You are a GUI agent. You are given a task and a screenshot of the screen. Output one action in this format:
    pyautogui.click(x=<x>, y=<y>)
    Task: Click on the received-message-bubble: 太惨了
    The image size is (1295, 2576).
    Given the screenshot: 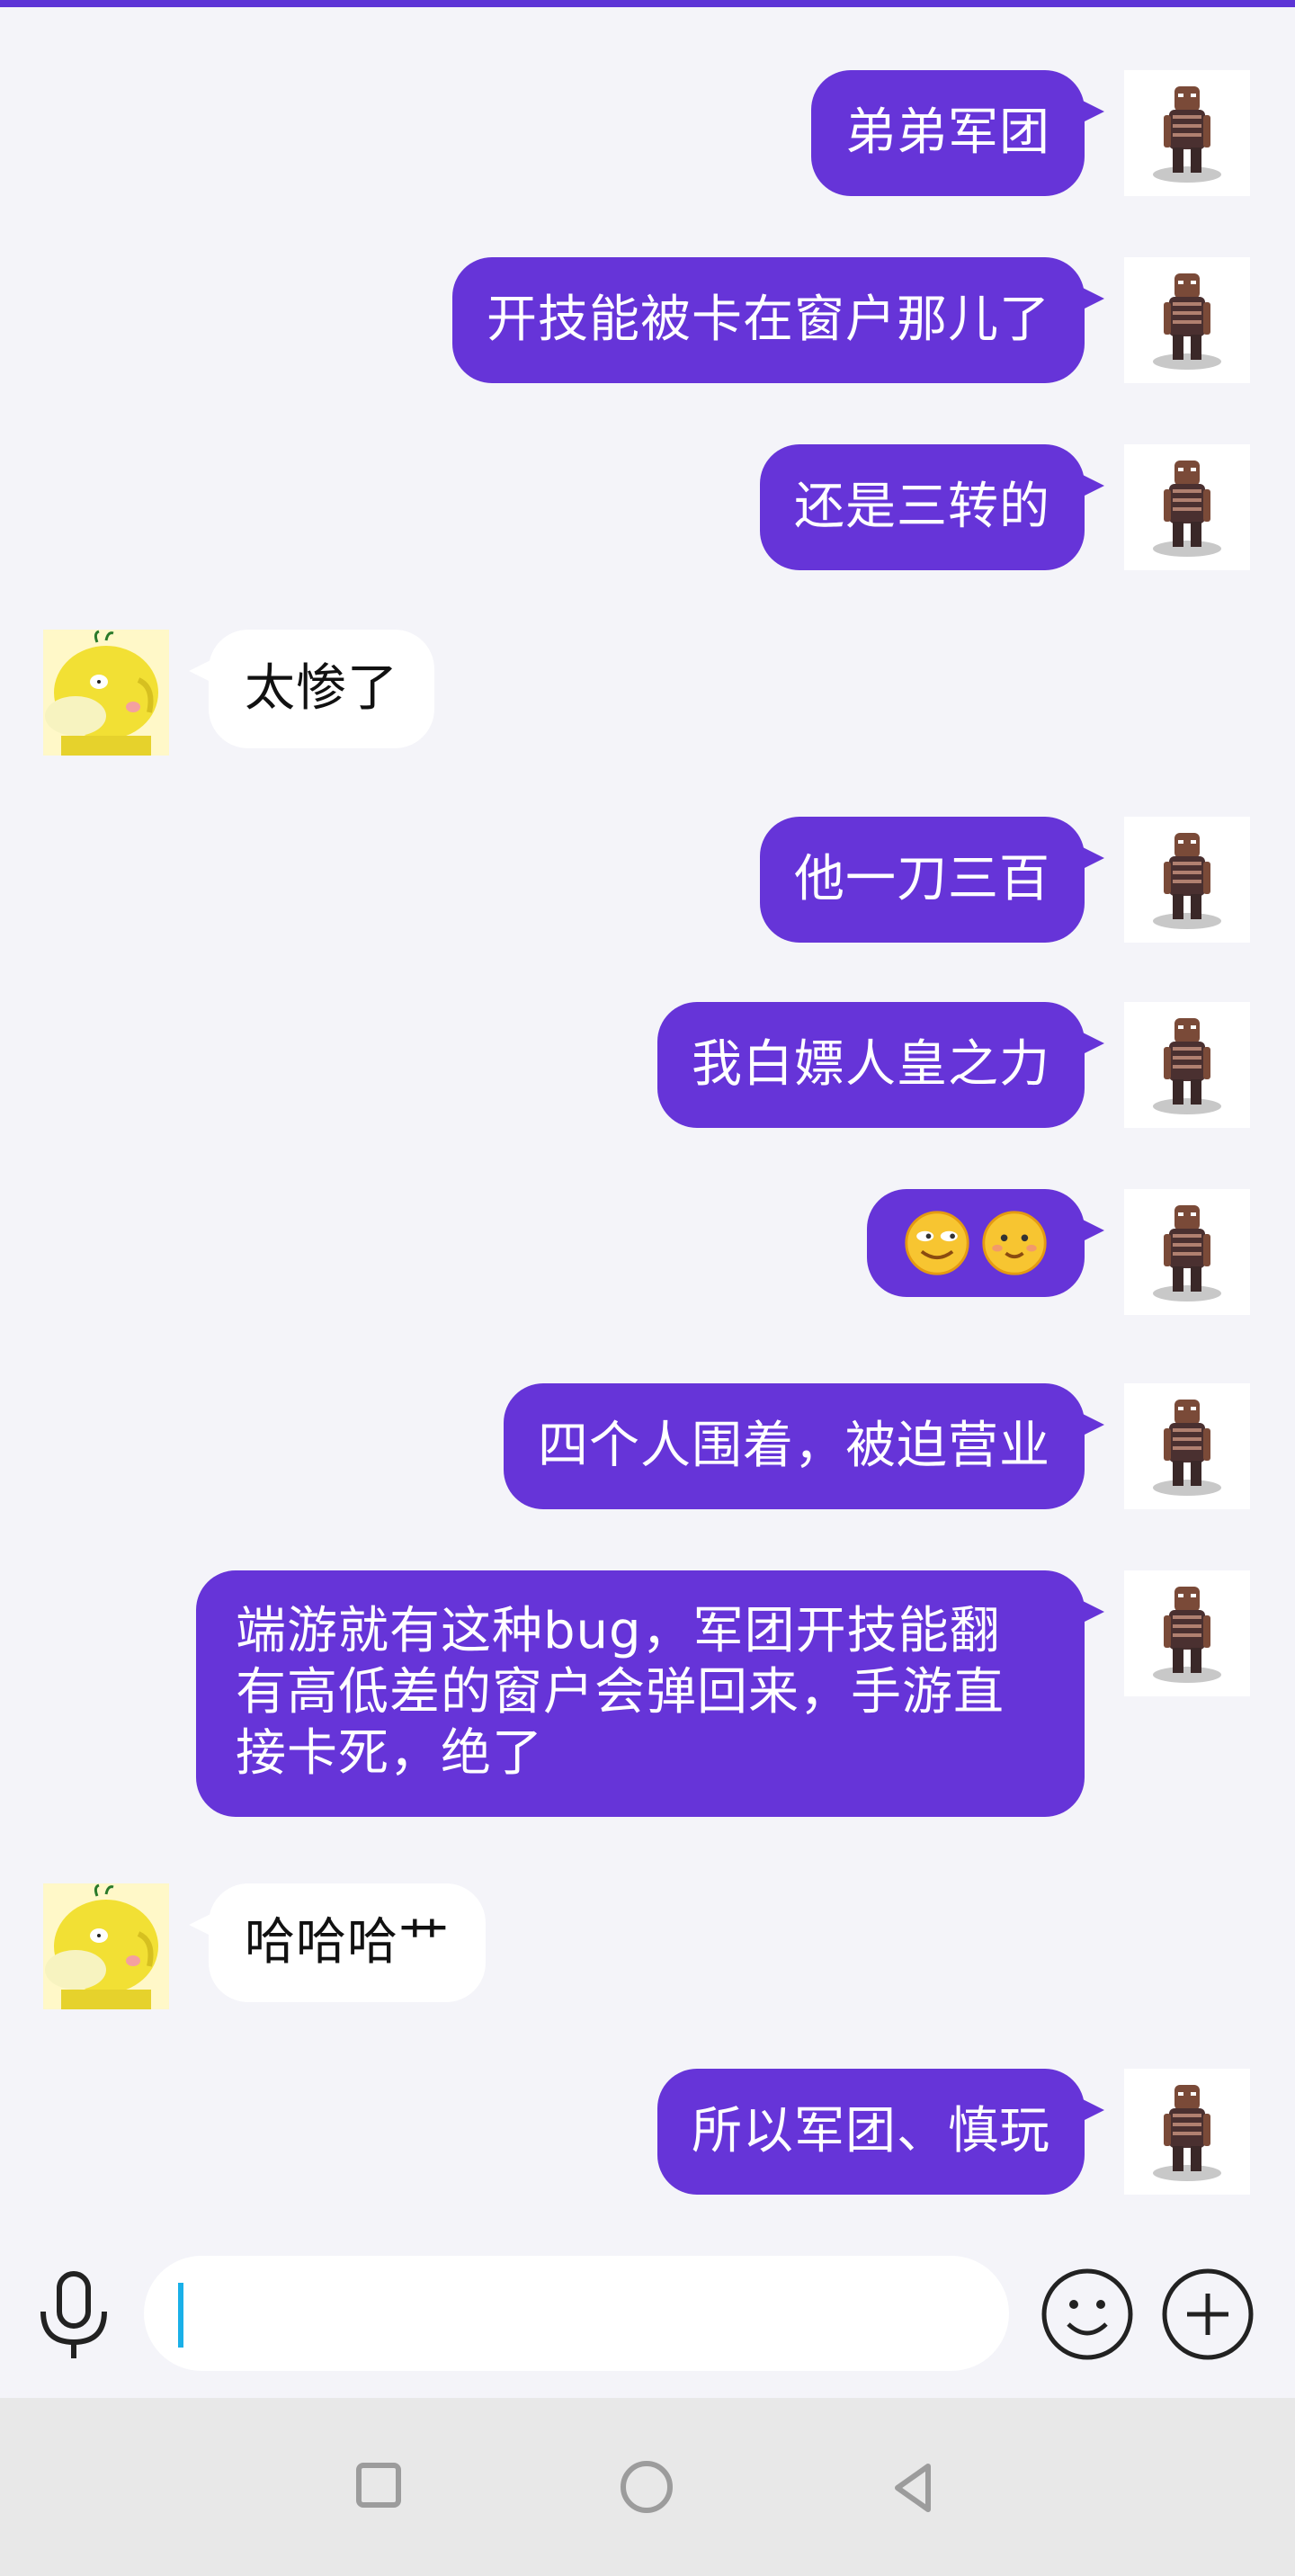 What is the action you would take?
    pyautogui.click(x=311, y=689)
    